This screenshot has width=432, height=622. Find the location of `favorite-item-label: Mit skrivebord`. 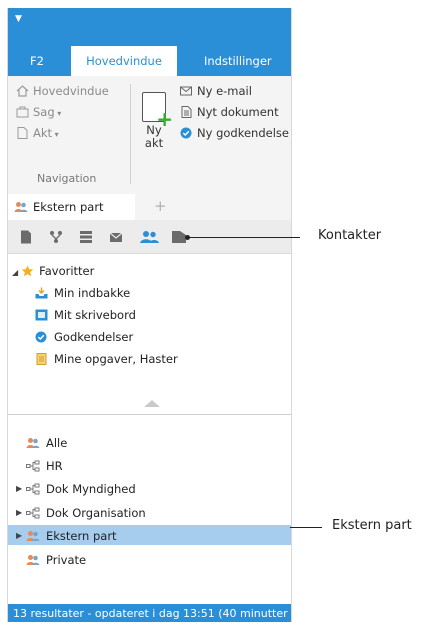

favorite-item-label: Mit skrivebord is located at coordinates (95, 315).